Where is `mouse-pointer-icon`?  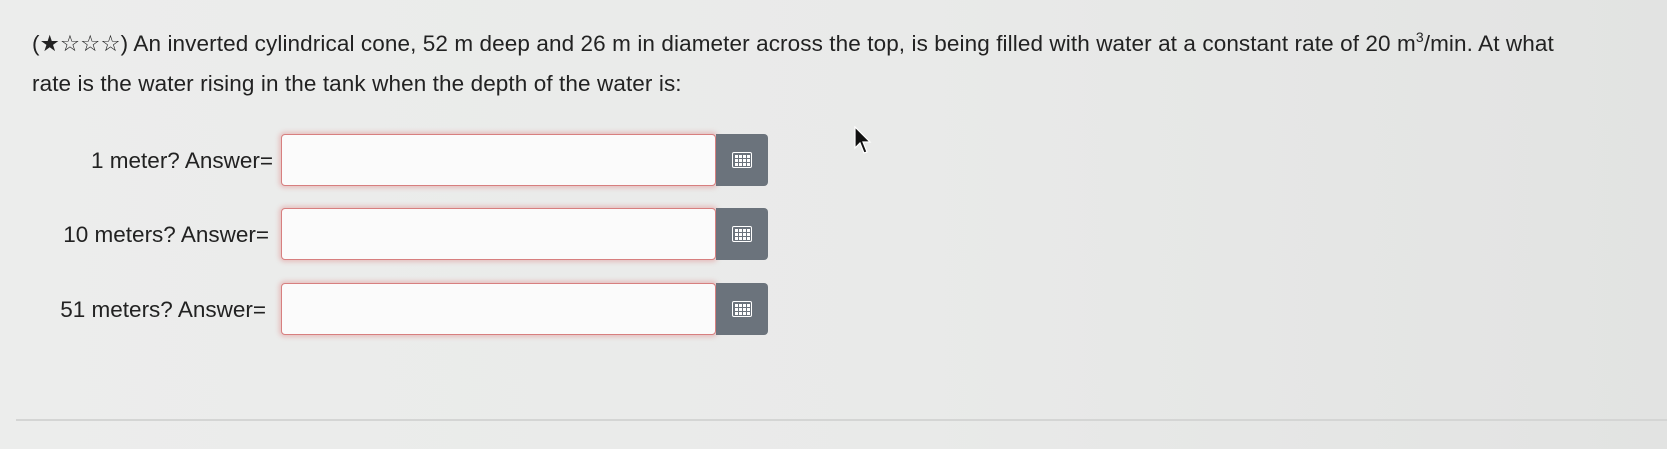
mouse-pointer-icon is located at coordinates (863, 140).